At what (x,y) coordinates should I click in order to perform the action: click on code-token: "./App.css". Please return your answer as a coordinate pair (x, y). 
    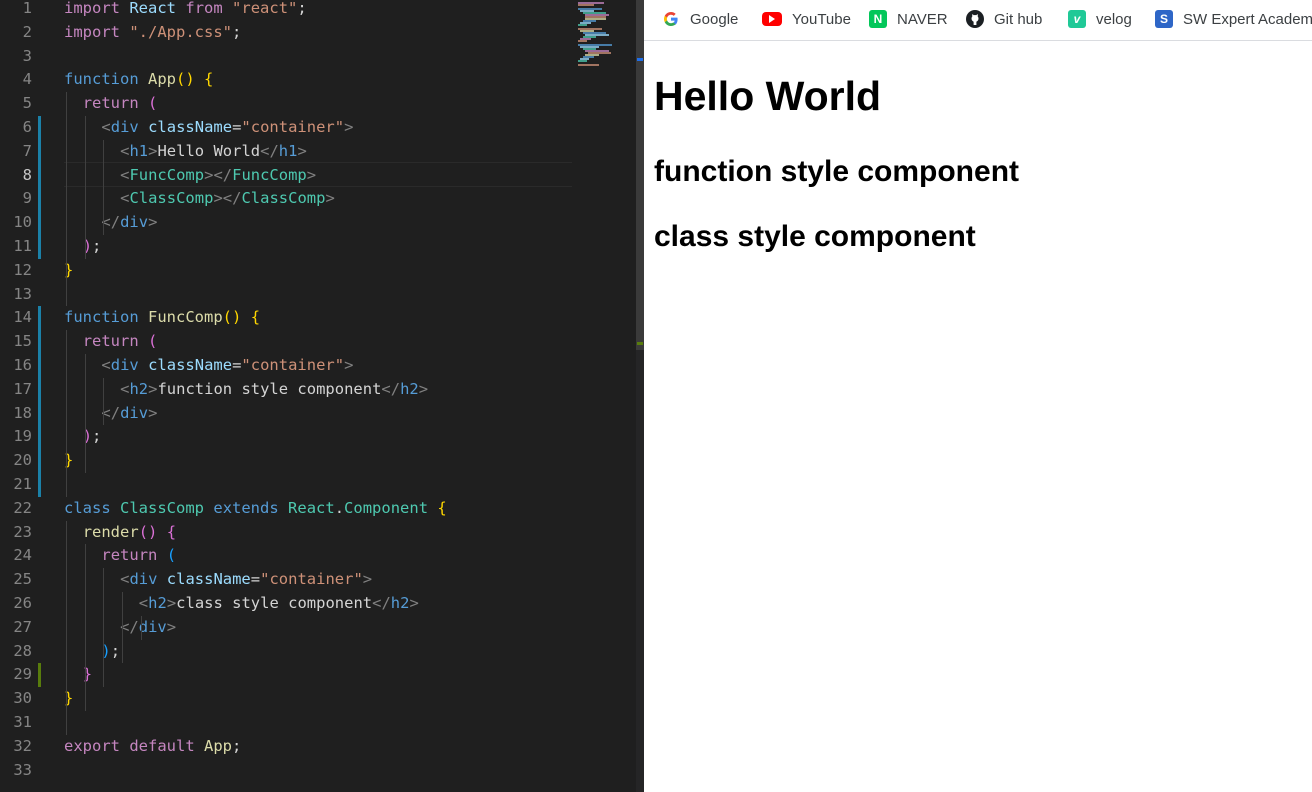
    Looking at the image, I should click on (180, 31).